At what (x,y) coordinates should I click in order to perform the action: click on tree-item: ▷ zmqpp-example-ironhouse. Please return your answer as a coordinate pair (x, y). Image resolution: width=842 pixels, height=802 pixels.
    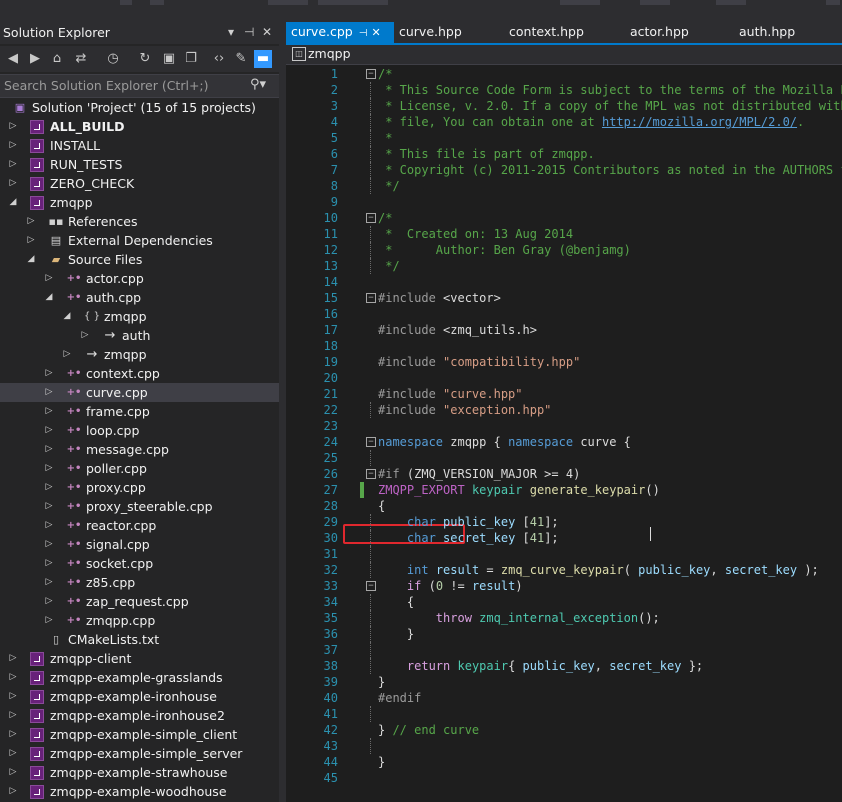
    Looking at the image, I should click on (139, 696).